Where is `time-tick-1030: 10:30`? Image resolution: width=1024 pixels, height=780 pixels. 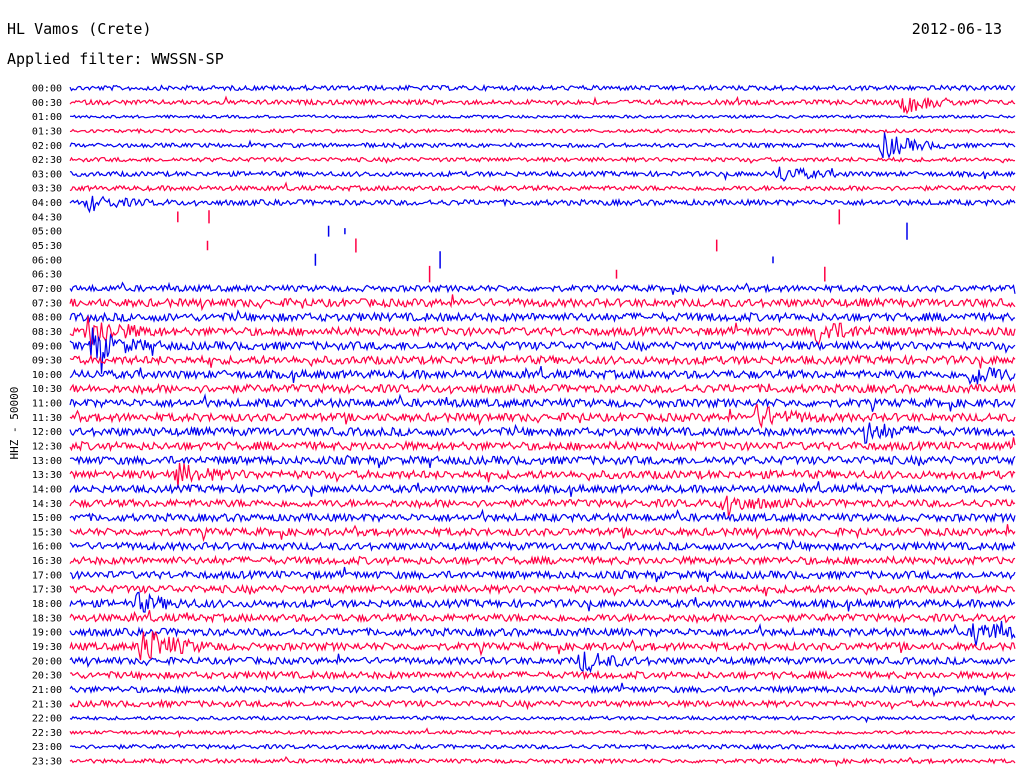 time-tick-1030: 10:30 is located at coordinates (47, 389).